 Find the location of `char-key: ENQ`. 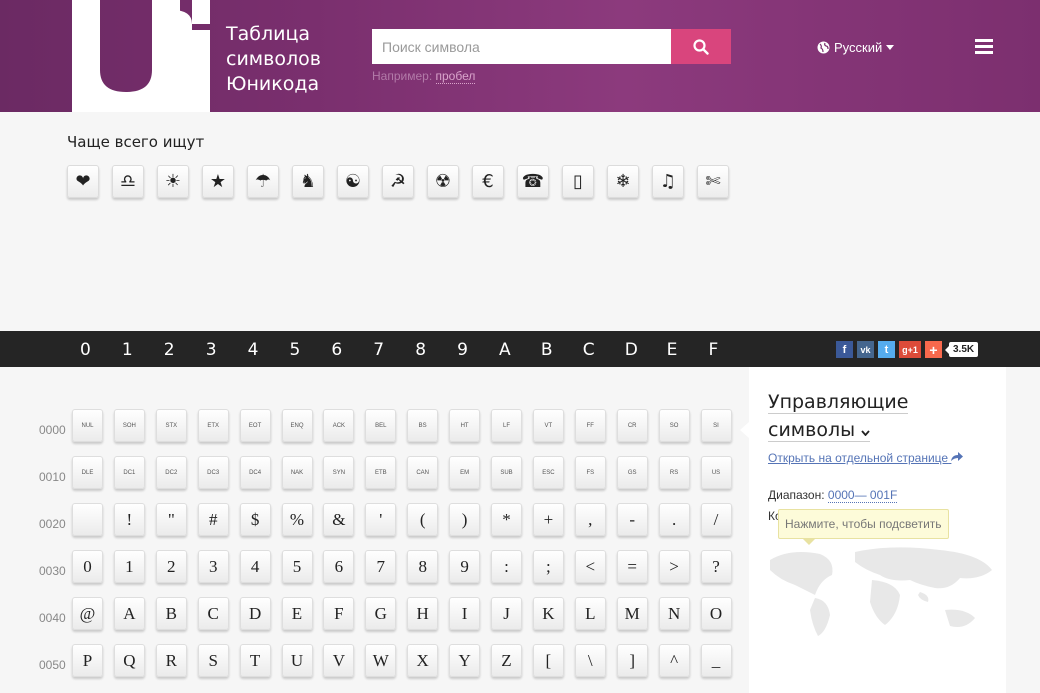

char-key: ENQ is located at coordinates (297, 425).